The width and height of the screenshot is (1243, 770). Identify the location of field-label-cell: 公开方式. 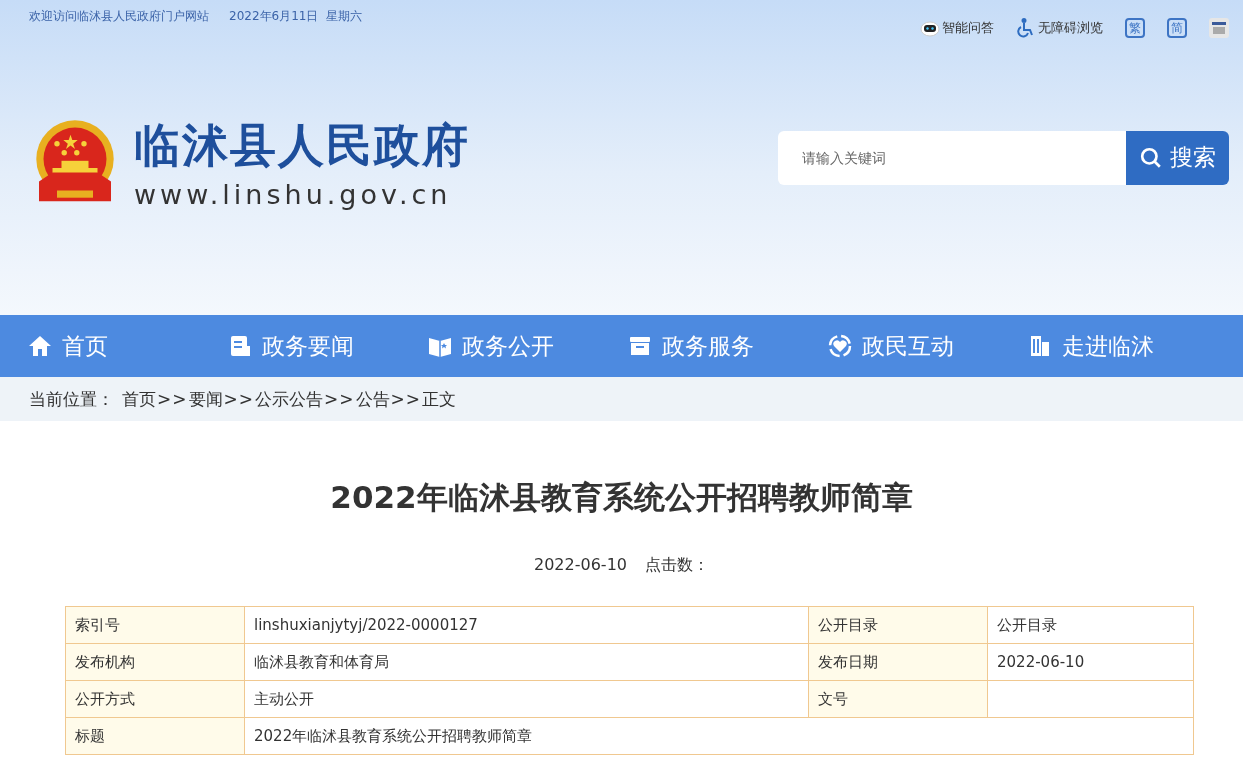
(155, 699).